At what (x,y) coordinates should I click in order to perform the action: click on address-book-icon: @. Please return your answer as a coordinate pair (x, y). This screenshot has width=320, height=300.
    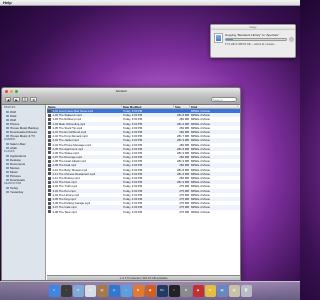
    Looking at the image, I should click on (102, 291).